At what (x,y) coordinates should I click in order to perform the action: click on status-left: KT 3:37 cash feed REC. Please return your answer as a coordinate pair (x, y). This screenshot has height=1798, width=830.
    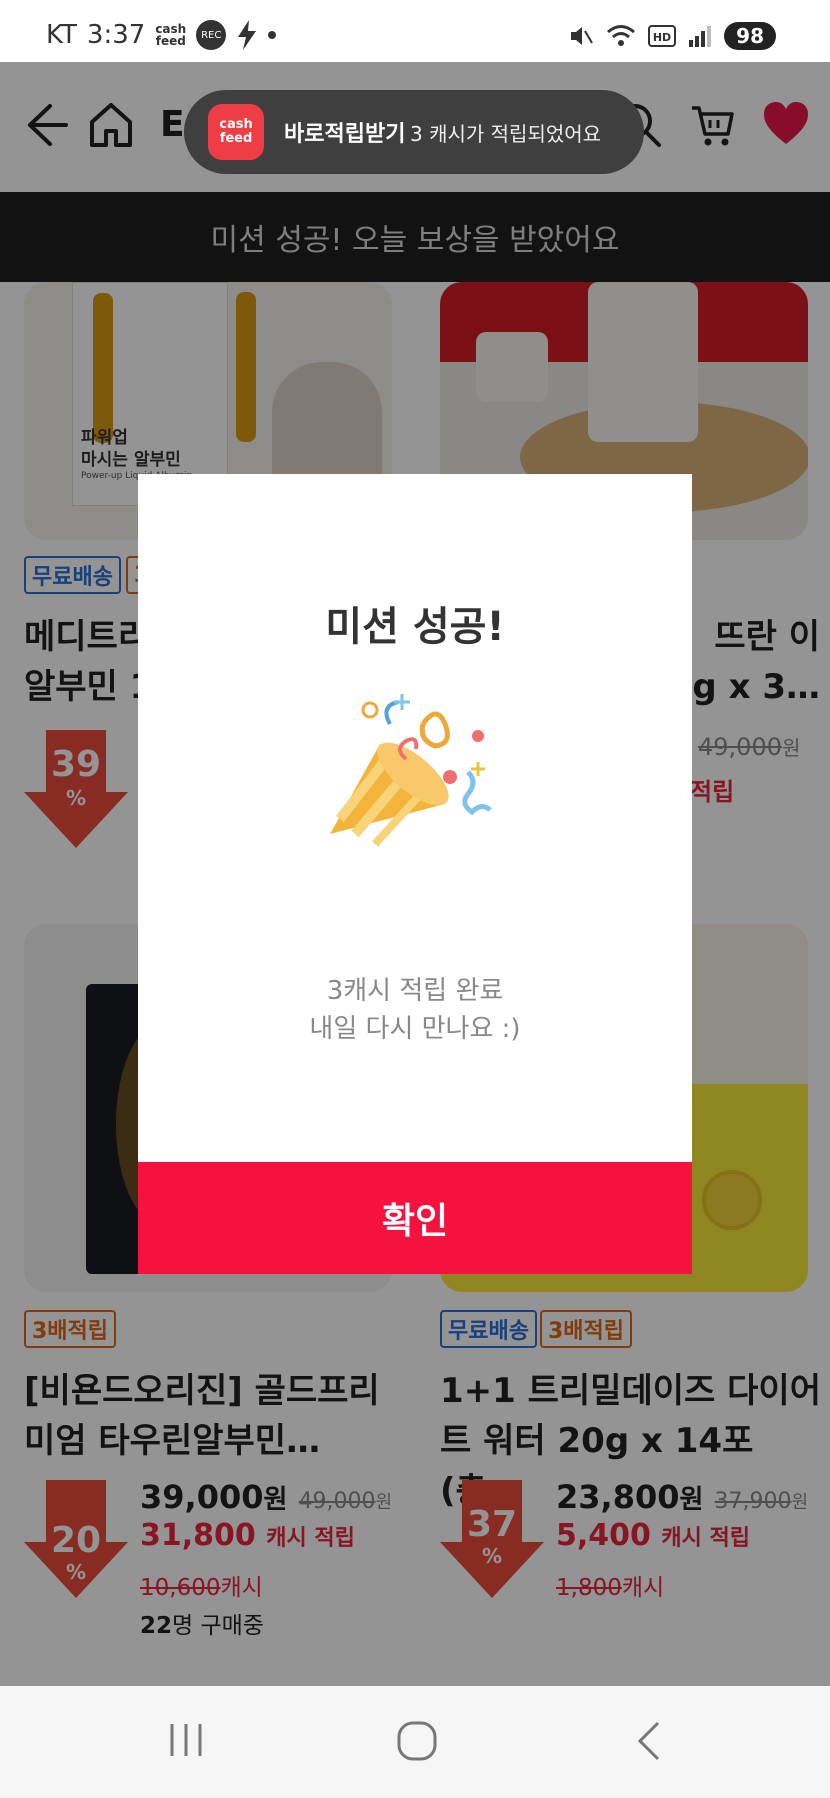
    Looking at the image, I should click on (161, 35).